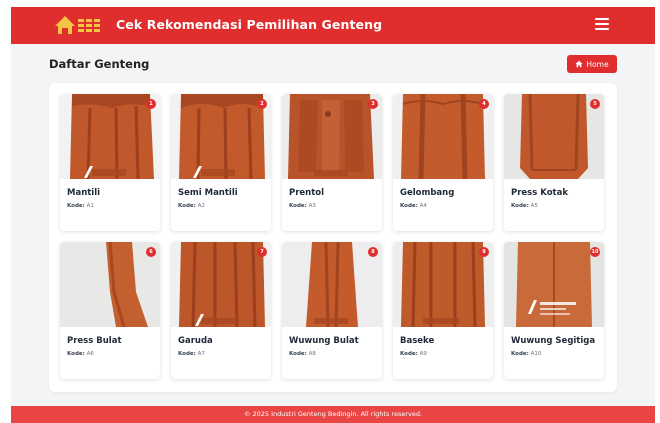  What do you see at coordinates (221, 284) in the screenshot?
I see `tile-image-garuda` at bounding box center [221, 284].